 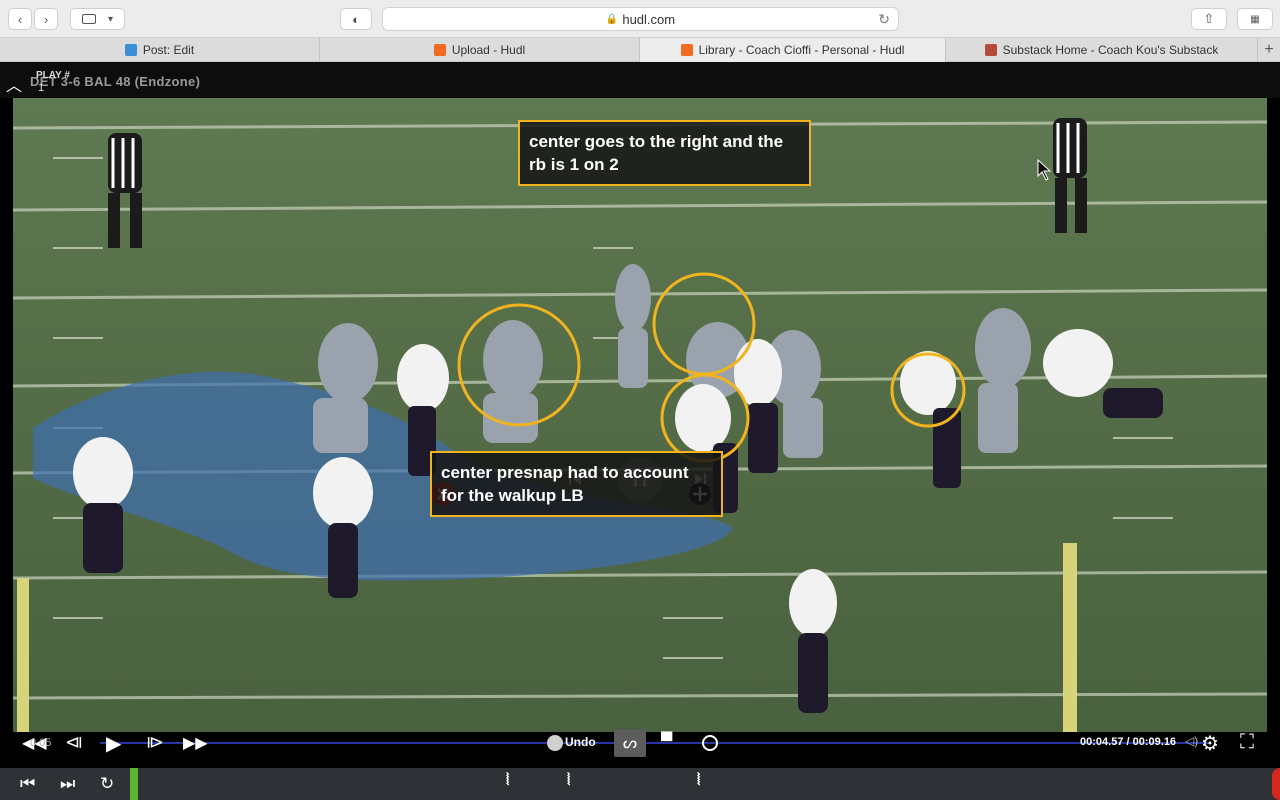 I want to click on draw-tool-button: ᔕ, so click(x=630, y=743).